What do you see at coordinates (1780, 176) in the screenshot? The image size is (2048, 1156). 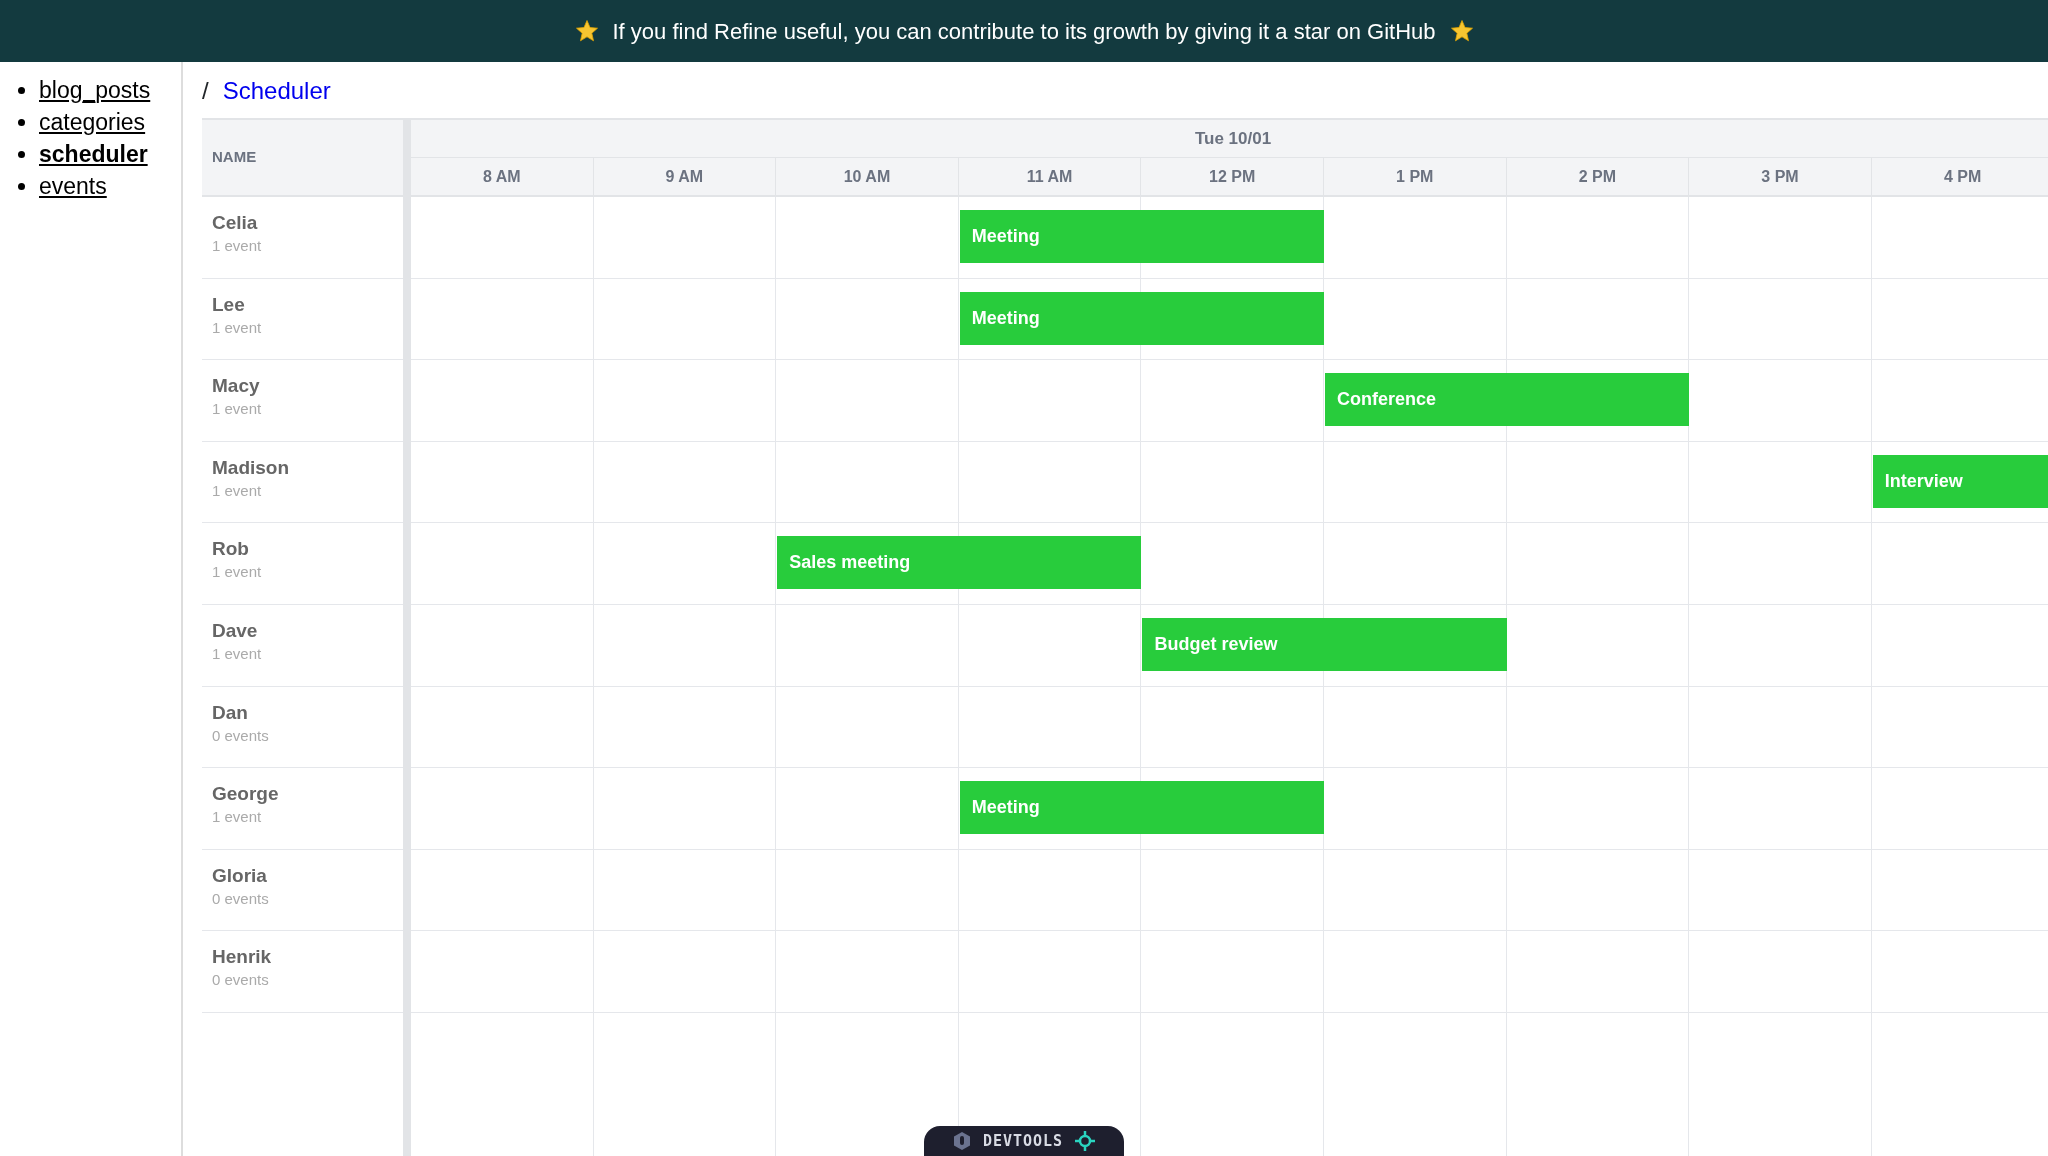 I see `hour-header: 3 PM` at bounding box center [1780, 176].